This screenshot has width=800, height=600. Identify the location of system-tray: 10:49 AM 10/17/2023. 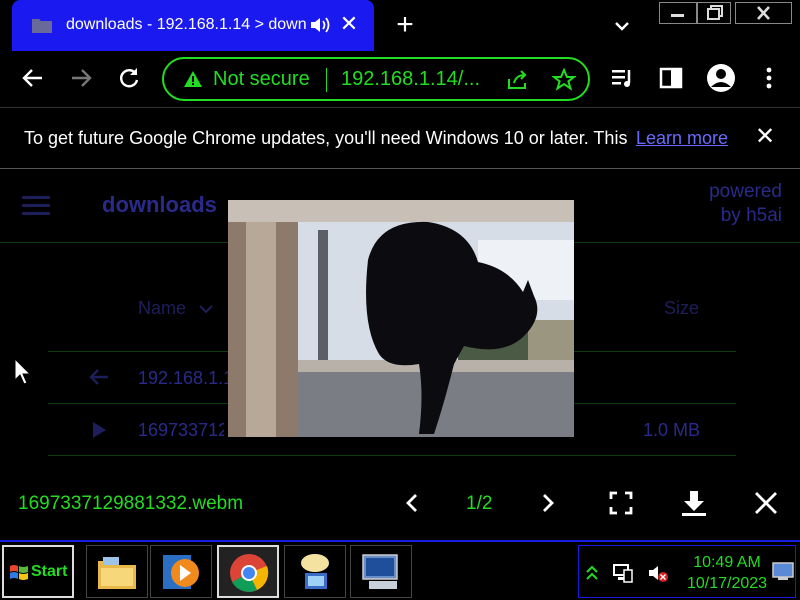
(687, 571).